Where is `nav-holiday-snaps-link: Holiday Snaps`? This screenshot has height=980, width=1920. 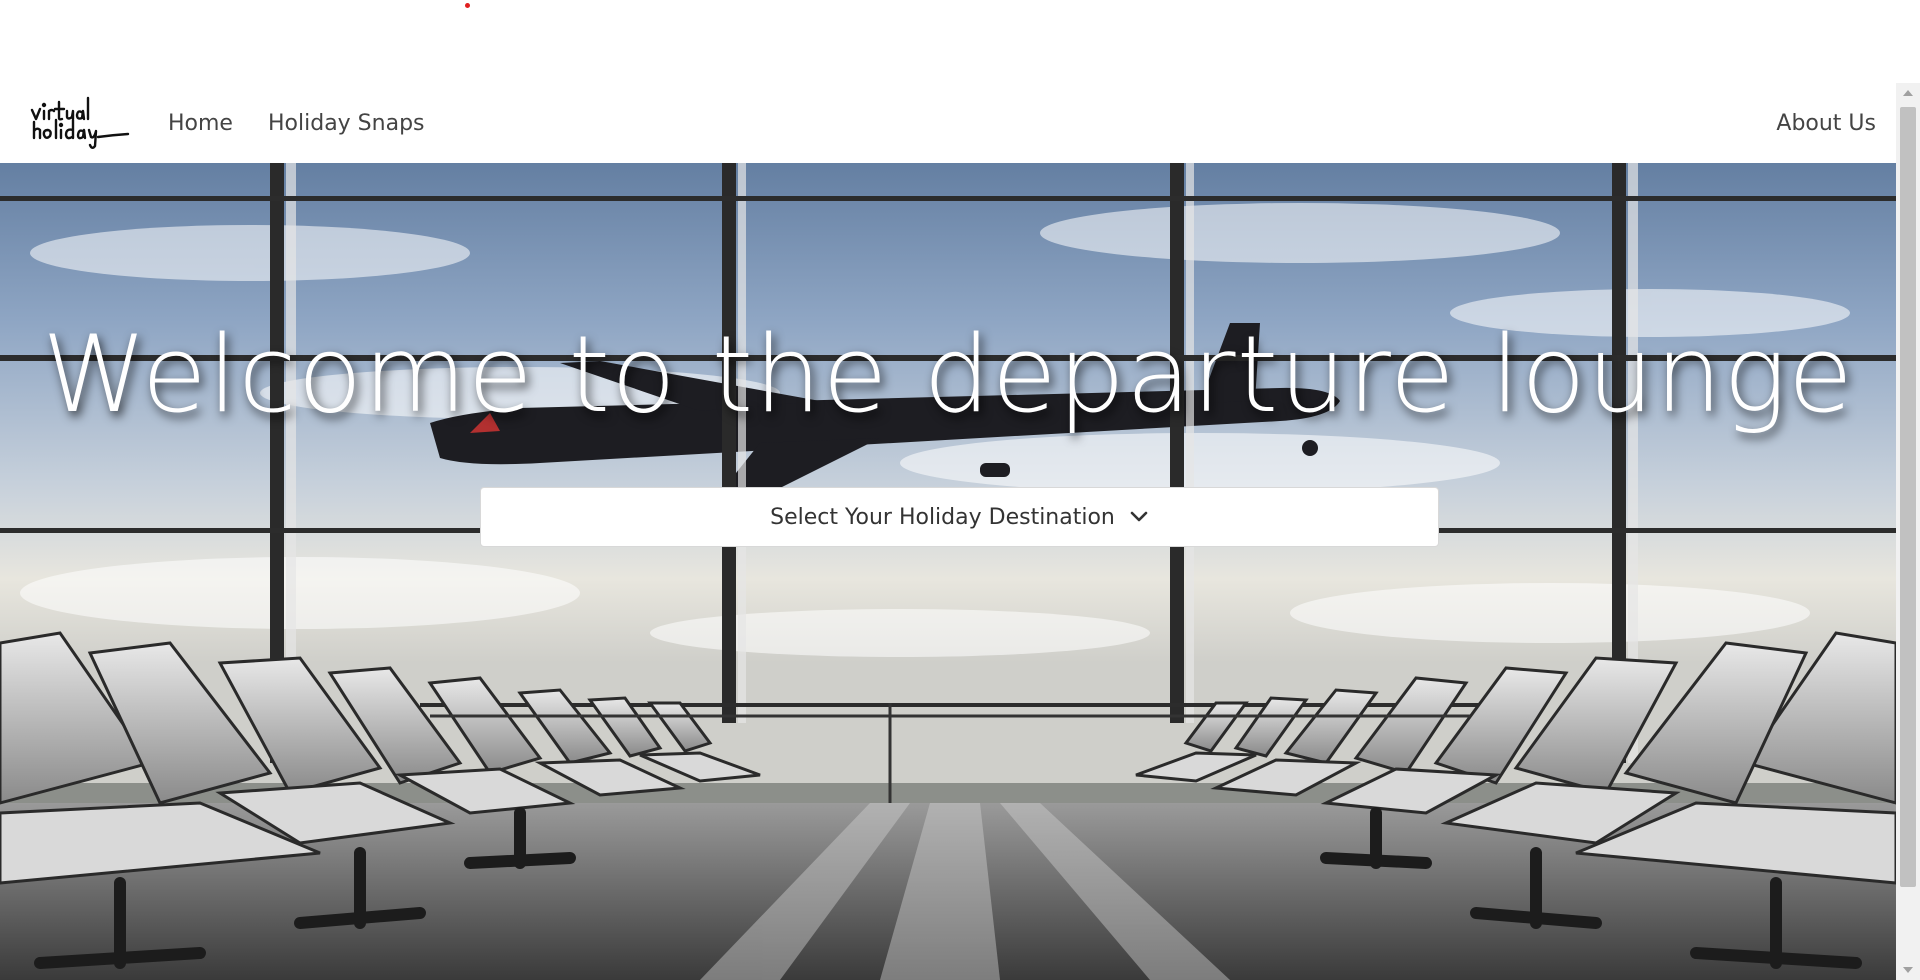 nav-holiday-snaps-link: Holiday Snaps is located at coordinates (346, 123).